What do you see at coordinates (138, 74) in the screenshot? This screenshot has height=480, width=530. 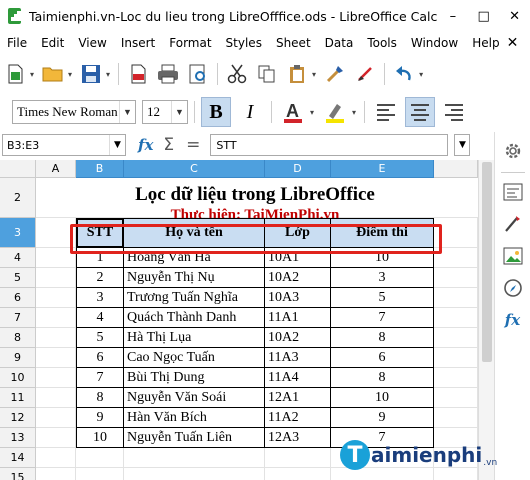 I see `export-pdf-icon` at bounding box center [138, 74].